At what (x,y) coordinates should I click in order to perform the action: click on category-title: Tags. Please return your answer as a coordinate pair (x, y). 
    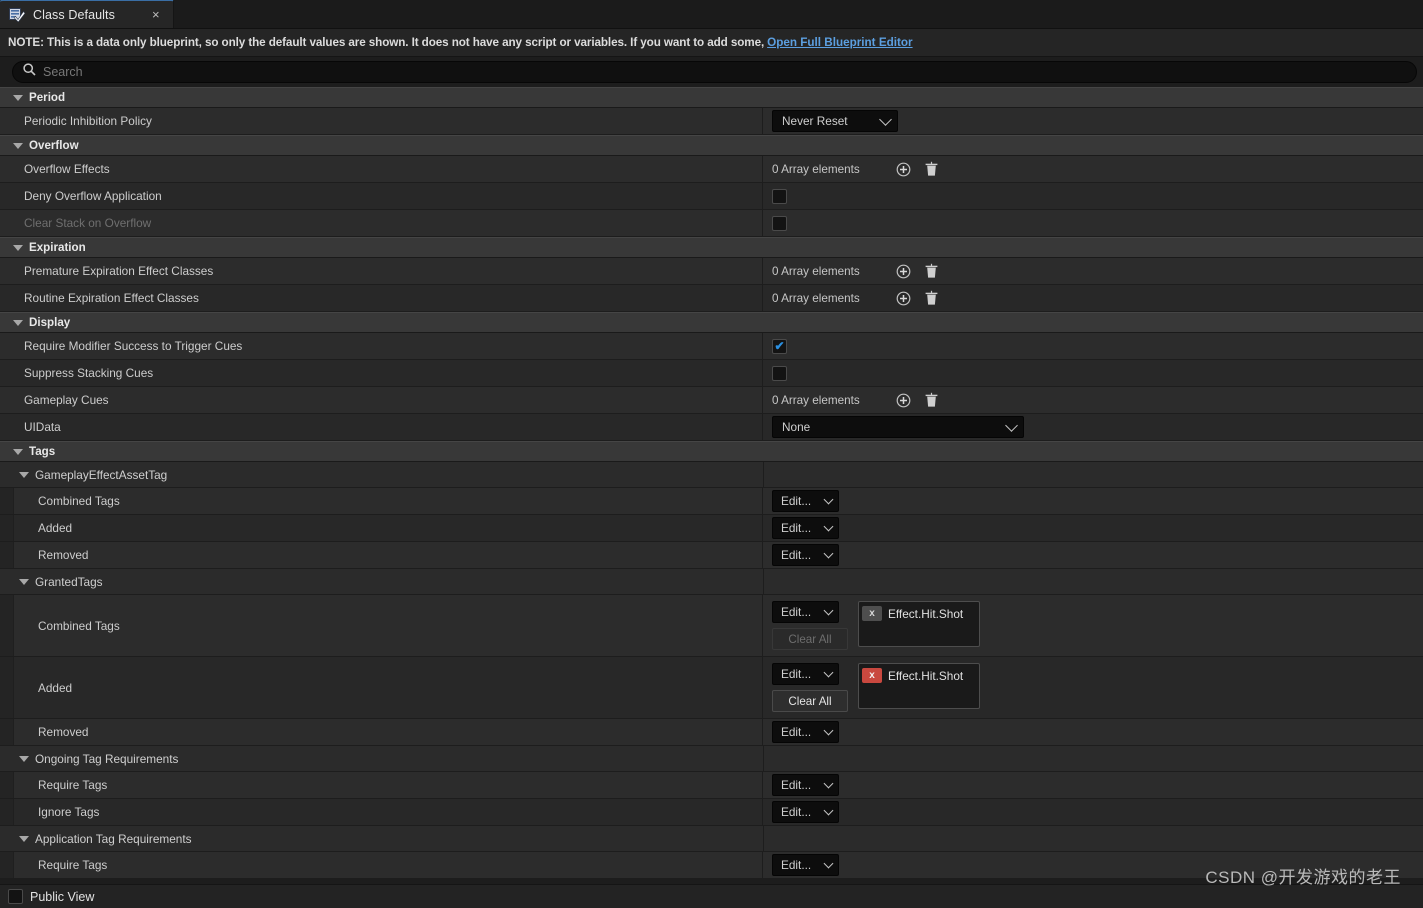
    Looking at the image, I should click on (42, 451).